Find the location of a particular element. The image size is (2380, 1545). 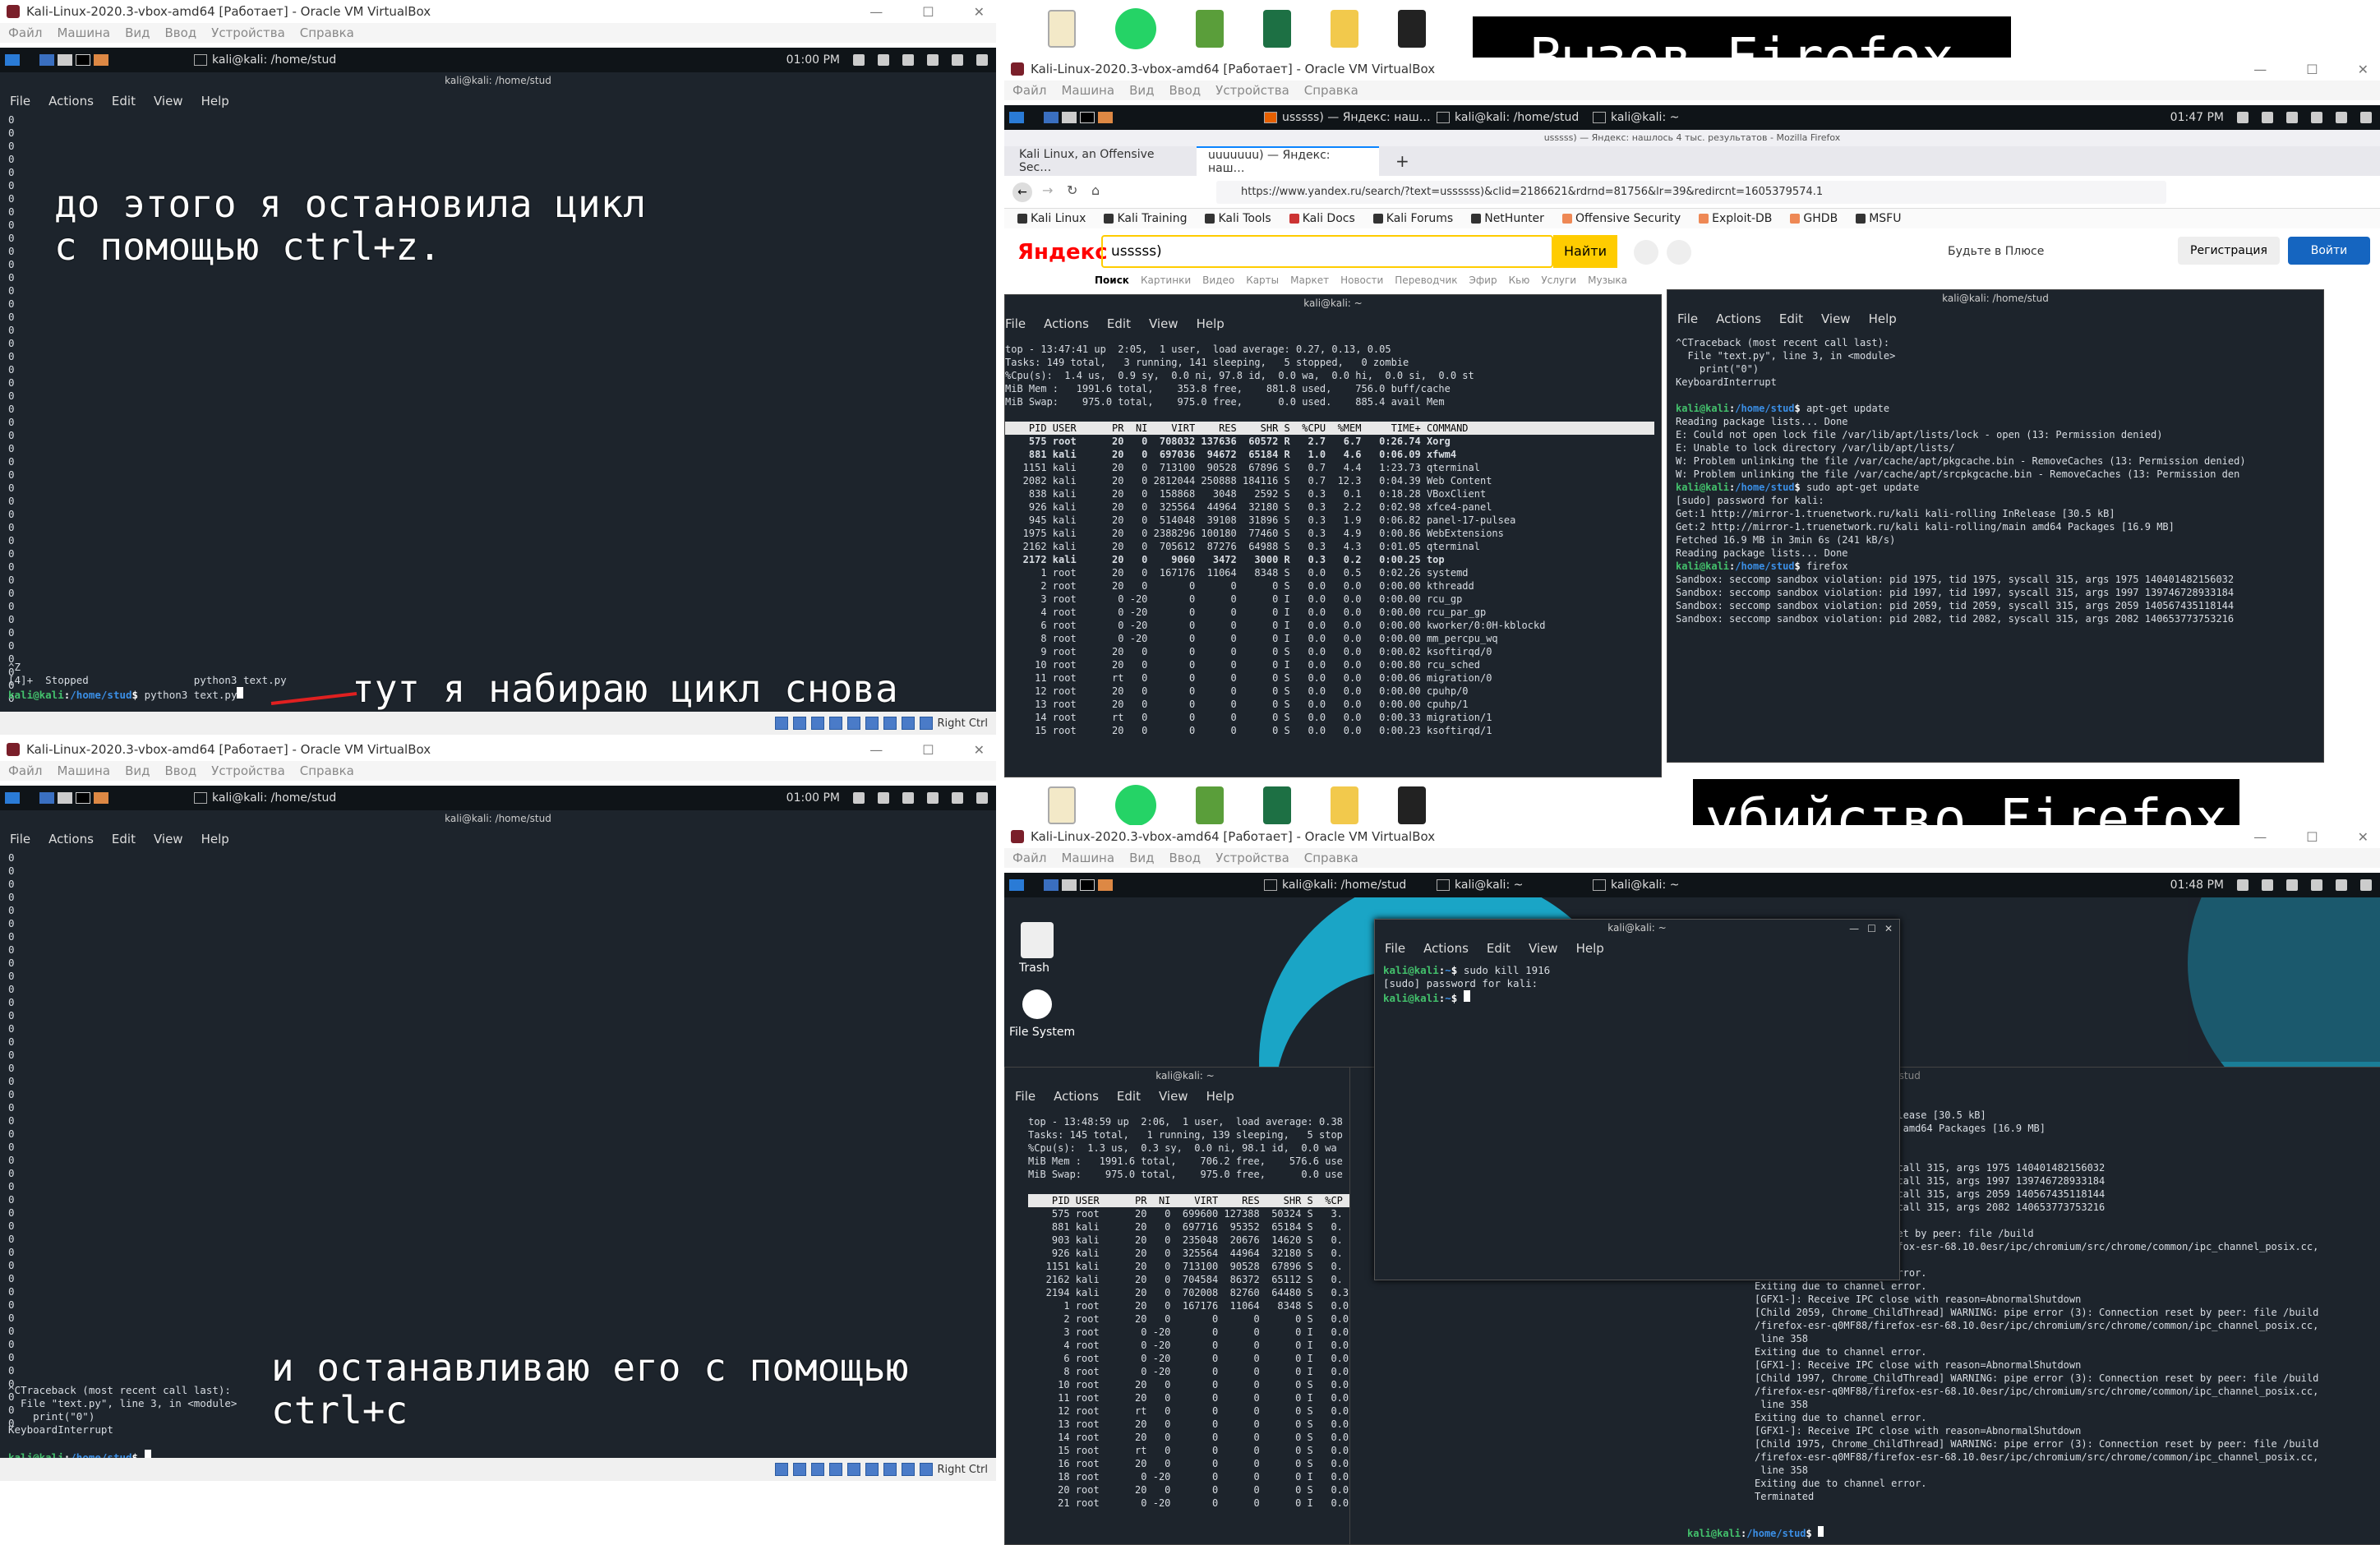

bookmark-kali-training: Kali Training is located at coordinates (1145, 218).